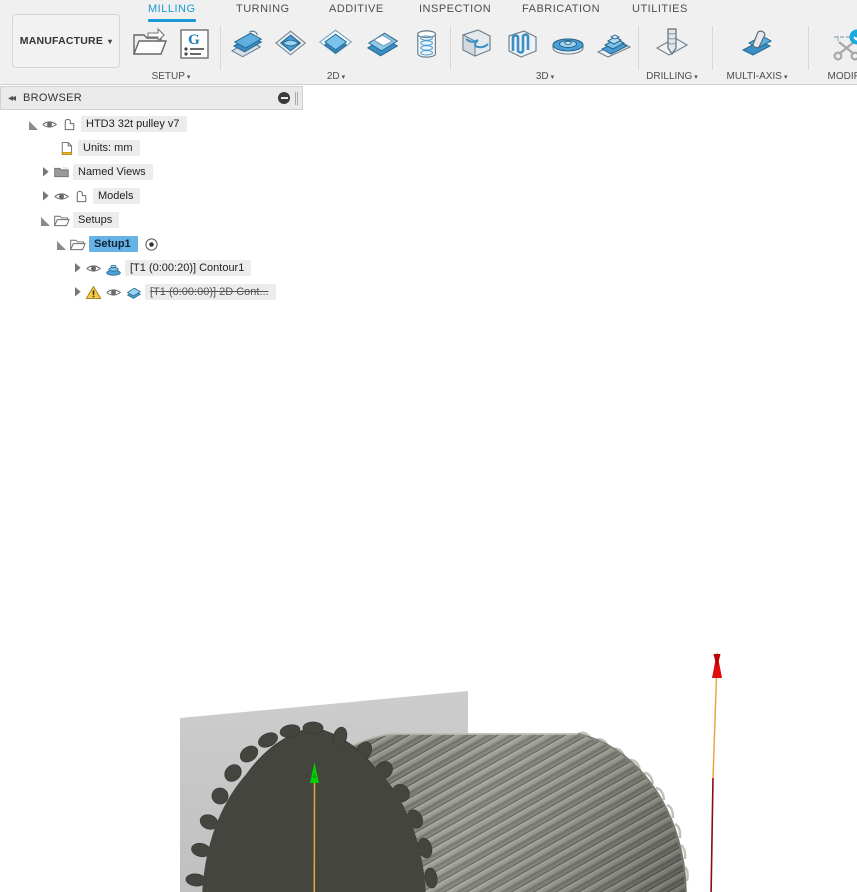 The width and height of the screenshot is (857, 892). What do you see at coordinates (151, 220) in the screenshot?
I see `tree-row-setups: Setups` at bounding box center [151, 220].